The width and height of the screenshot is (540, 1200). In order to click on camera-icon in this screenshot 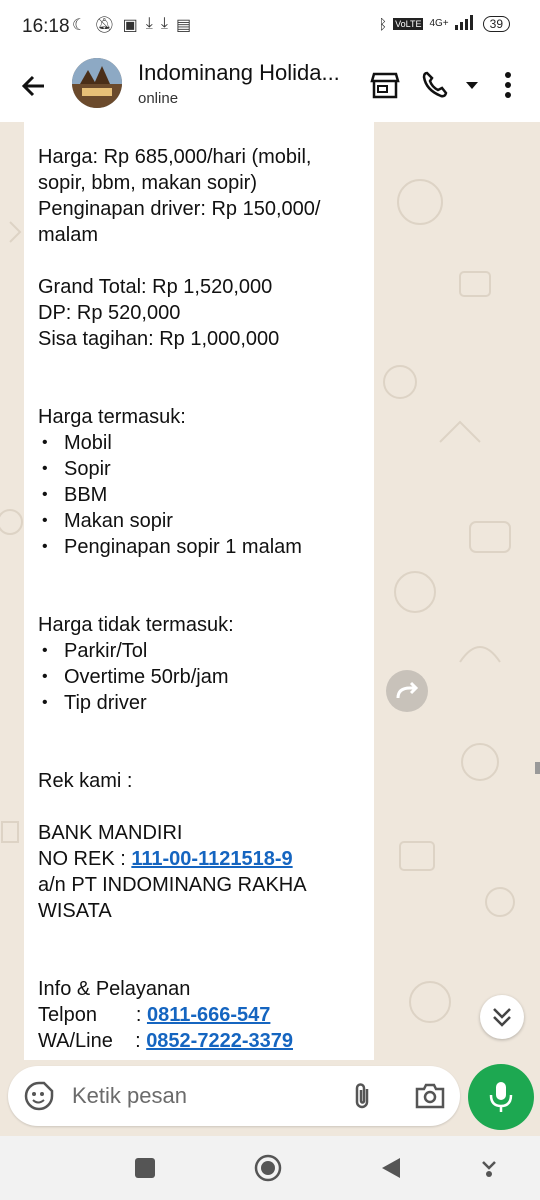, I will do `click(430, 1096)`.